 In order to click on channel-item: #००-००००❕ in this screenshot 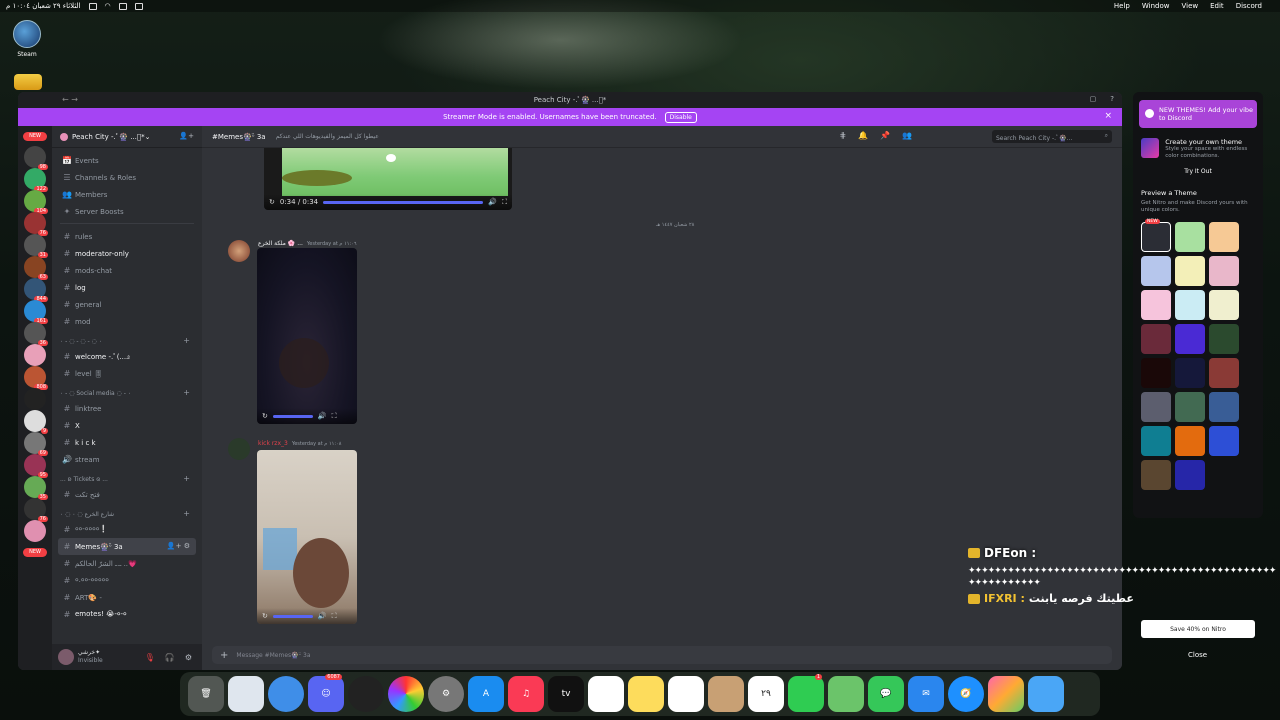, I will do `click(127, 529)`.